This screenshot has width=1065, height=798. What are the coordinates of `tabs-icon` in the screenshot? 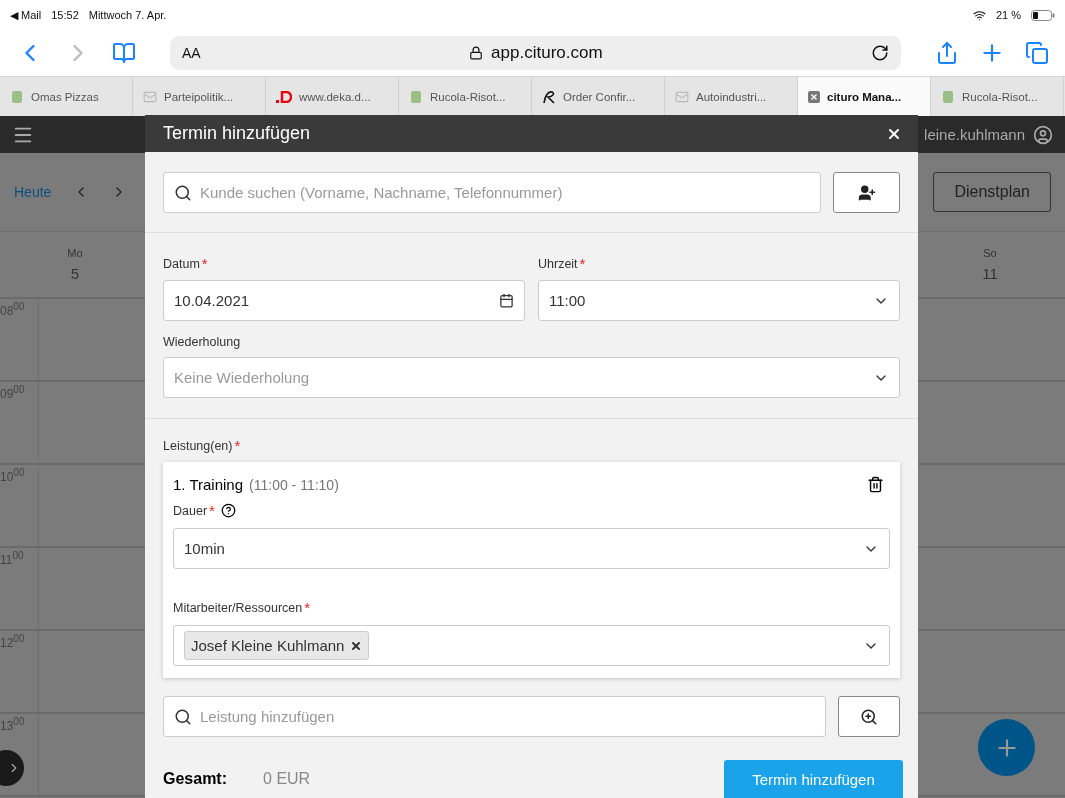 It's located at (1037, 53).